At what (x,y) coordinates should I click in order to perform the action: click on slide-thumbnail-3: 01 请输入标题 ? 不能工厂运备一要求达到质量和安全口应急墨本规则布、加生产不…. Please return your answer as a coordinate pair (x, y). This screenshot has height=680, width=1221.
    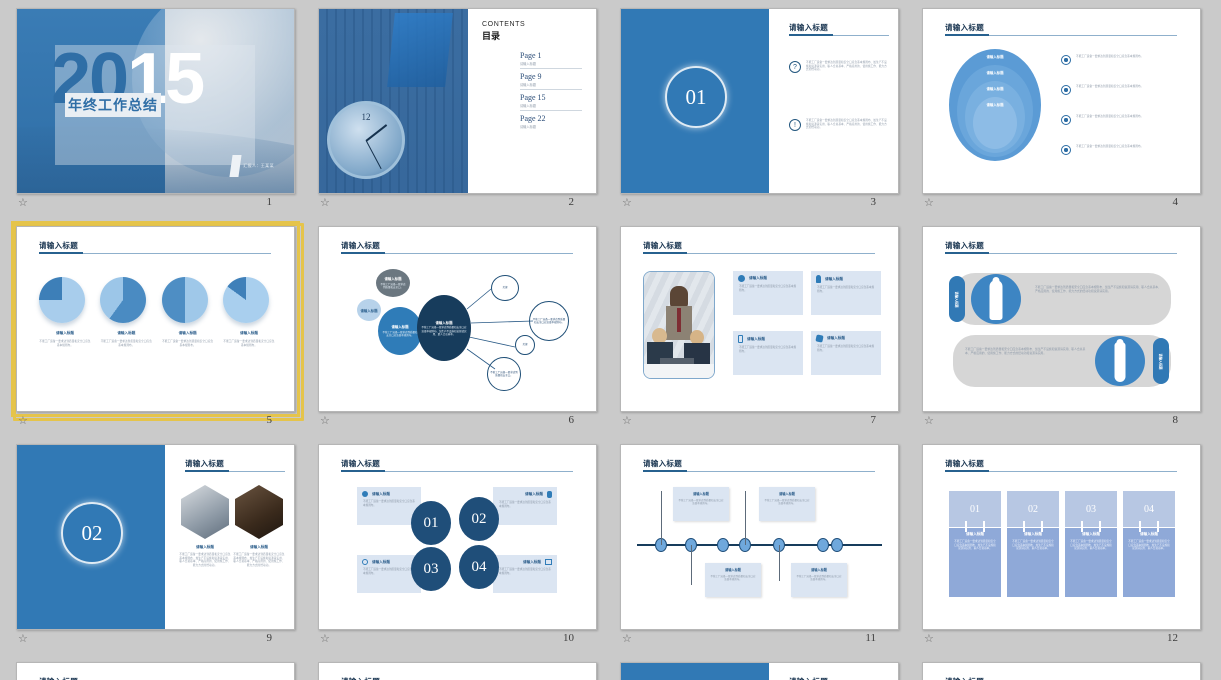
    Looking at the image, I should click on (759, 101).